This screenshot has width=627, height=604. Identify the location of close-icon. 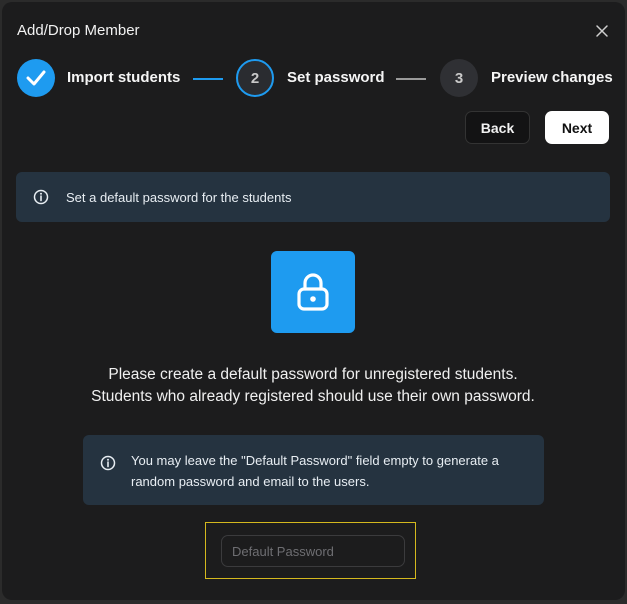
(602, 31).